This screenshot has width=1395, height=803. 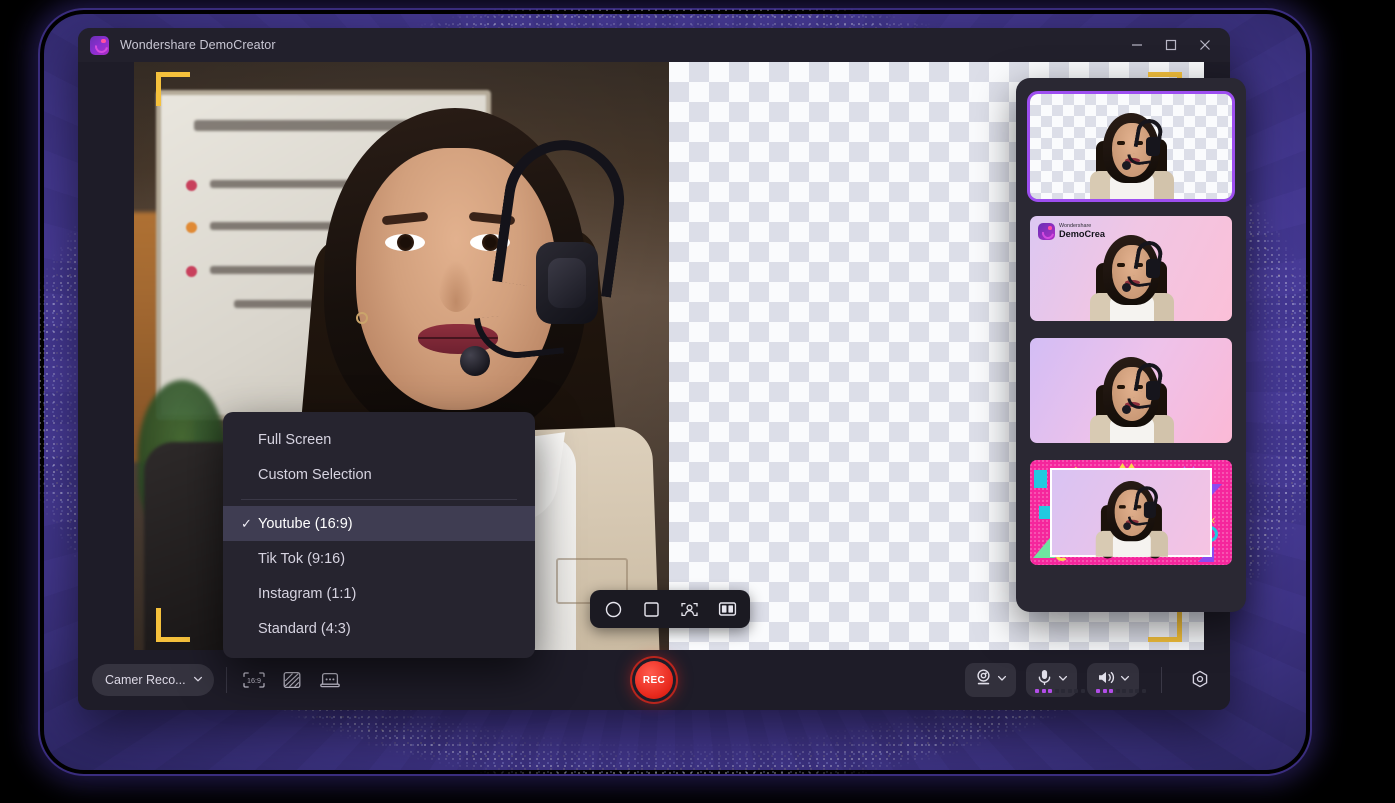 What do you see at coordinates (1055, 680) in the screenshot?
I see `microphone-device` at bounding box center [1055, 680].